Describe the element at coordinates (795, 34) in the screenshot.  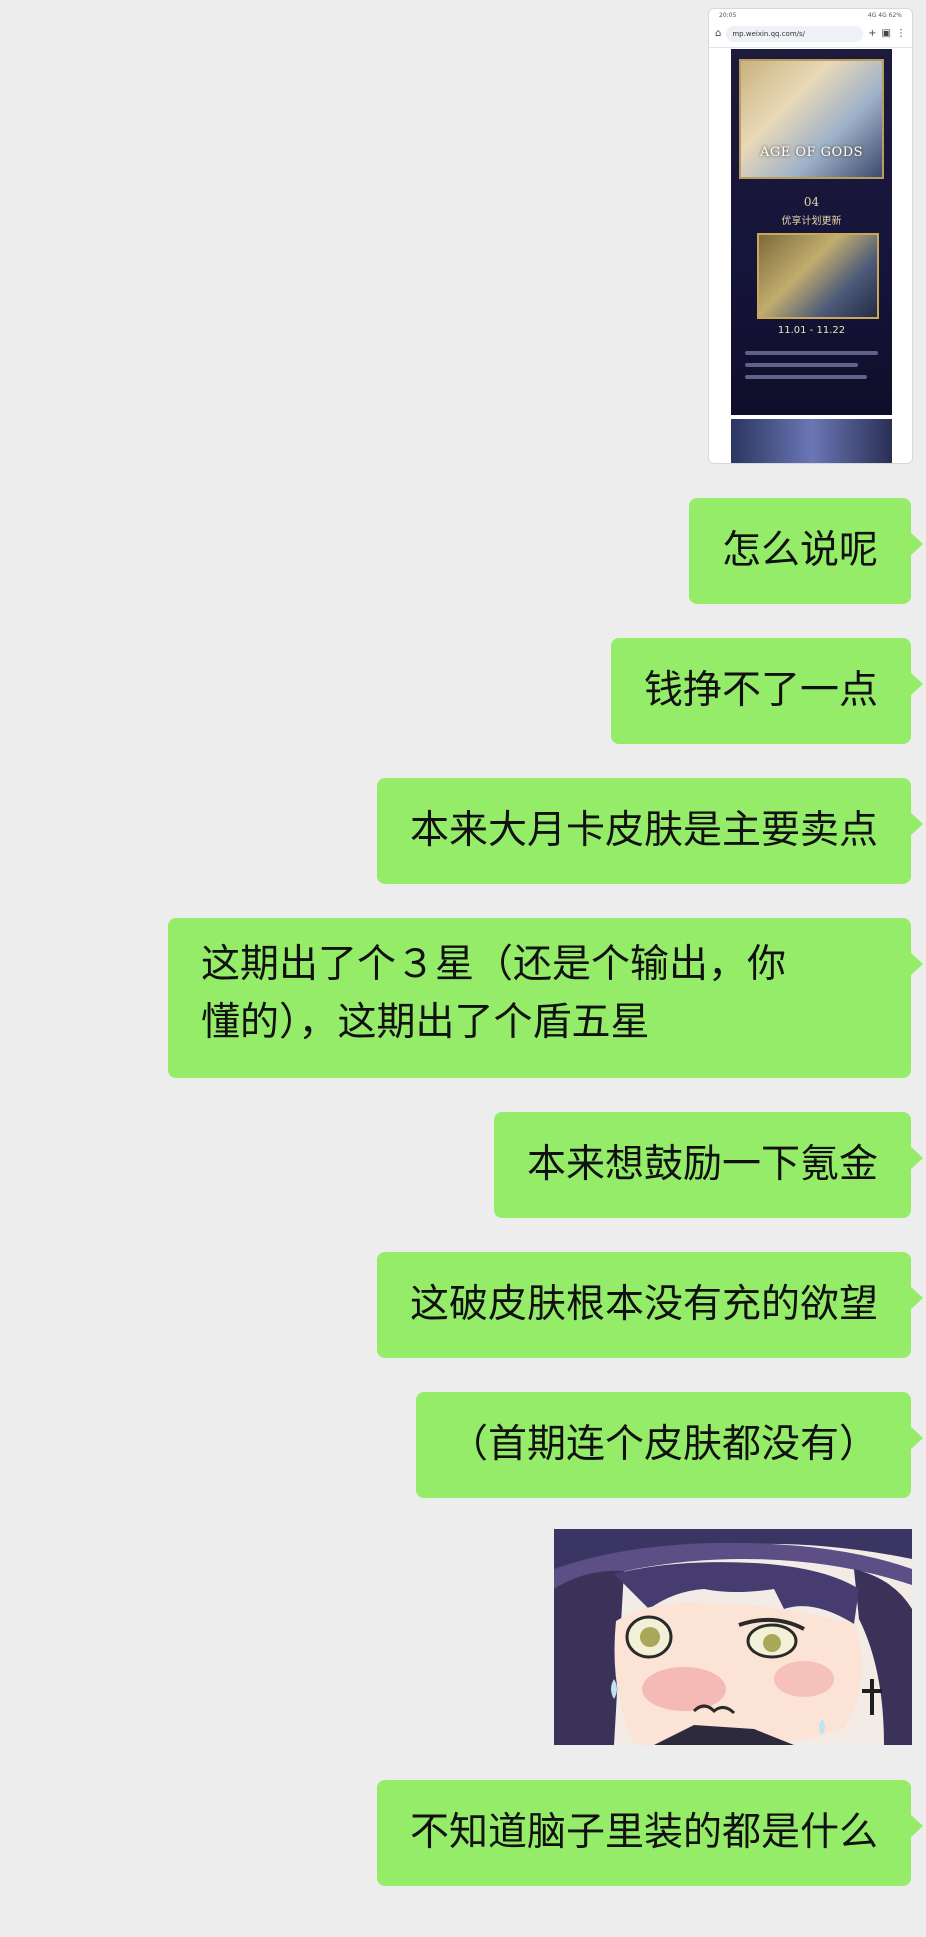
I see `screenshot-url: mp.weixin.qq.com/s/` at that location.